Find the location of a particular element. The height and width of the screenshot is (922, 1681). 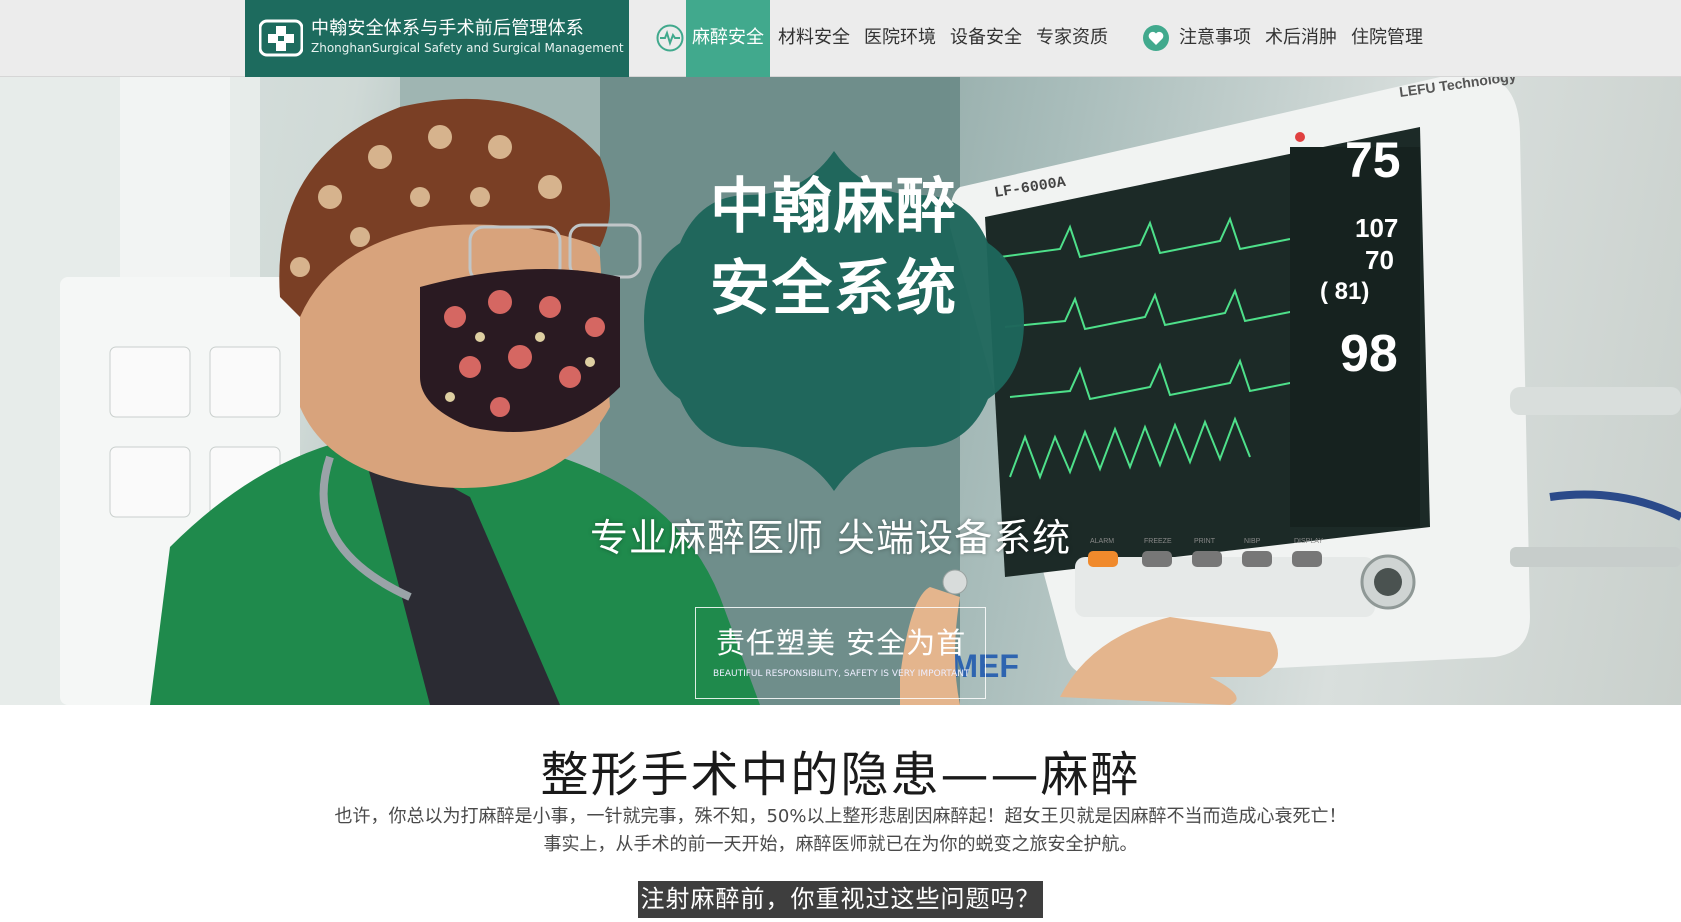

logo-title-cn: 中翰安全体系与手术前后管理体系 is located at coordinates (447, 28).